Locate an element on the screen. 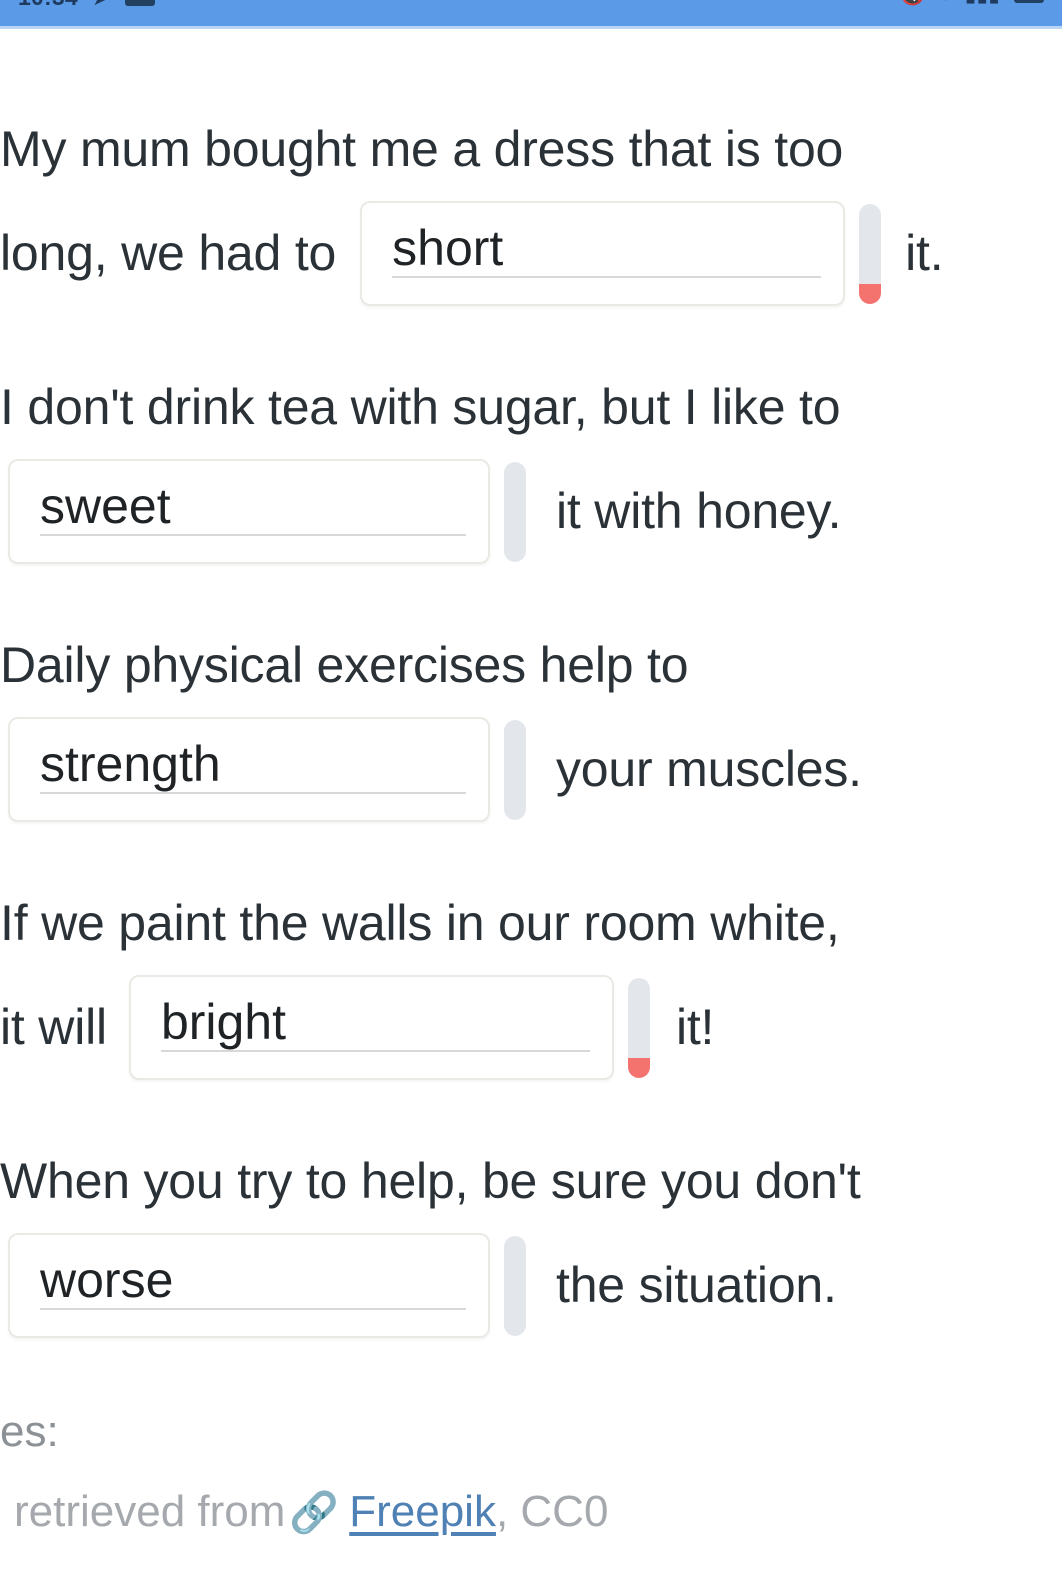  exercise-3-text-after: your muscles. is located at coordinates (709, 769).